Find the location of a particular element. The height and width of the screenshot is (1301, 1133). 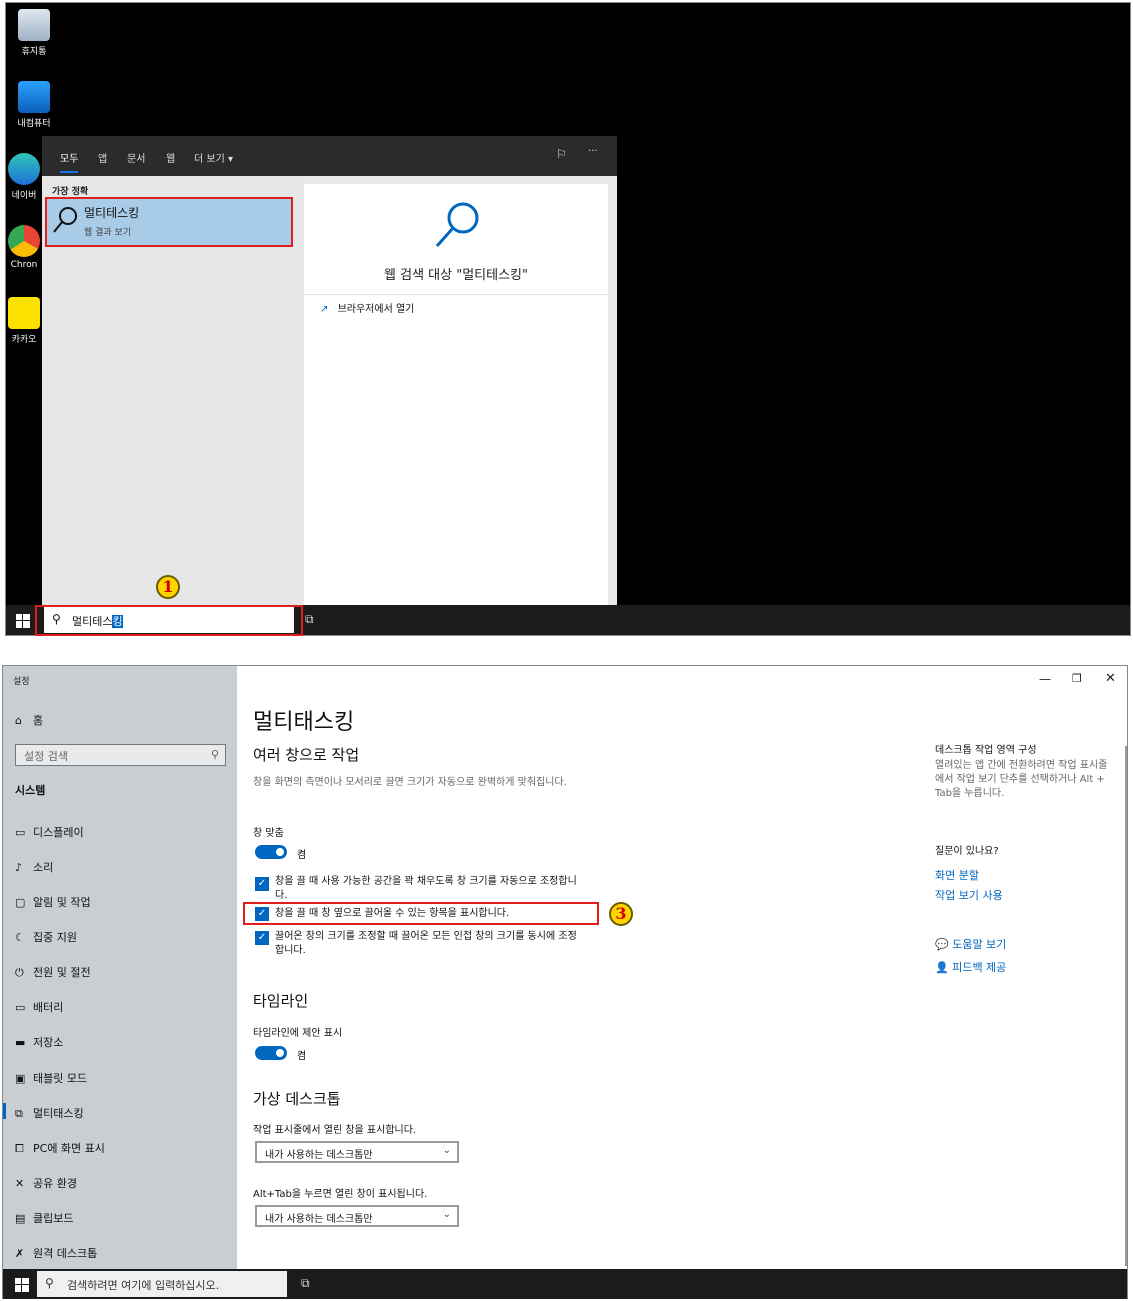

sidebar-item-notifications: ▢ 알림 및 작업 is located at coordinates (53, 902).